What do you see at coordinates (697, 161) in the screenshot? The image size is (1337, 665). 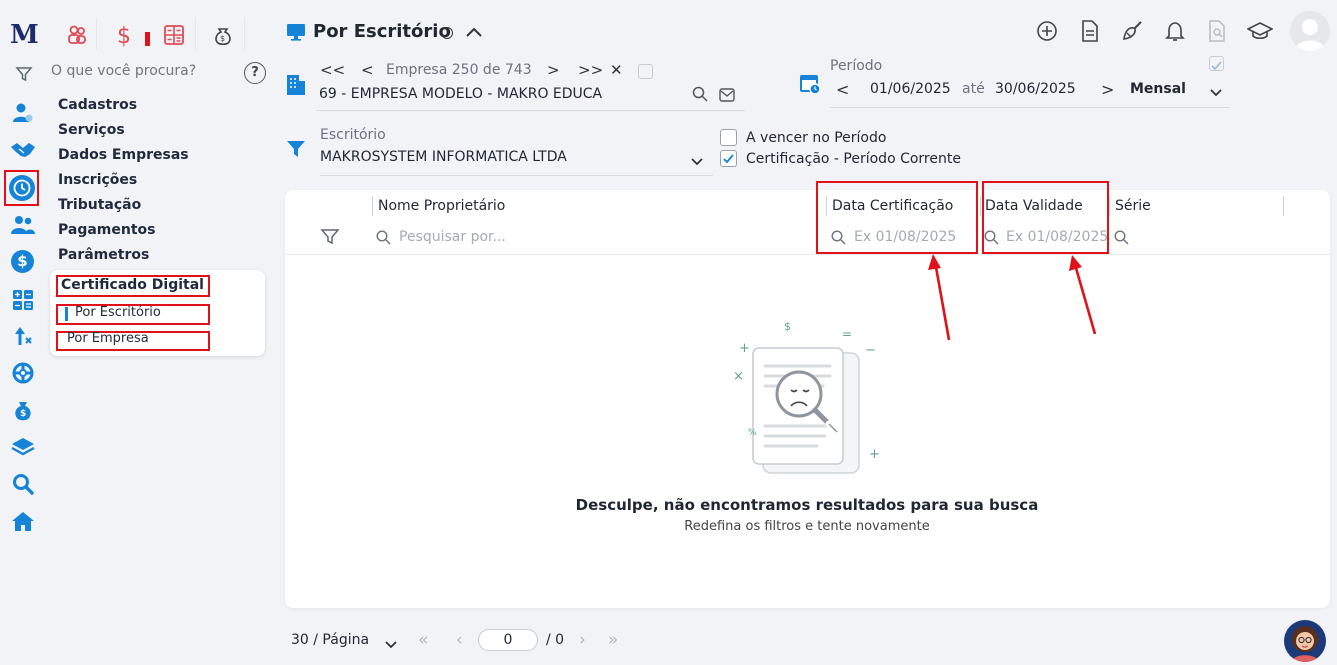 I see `office-chevron-icon` at bounding box center [697, 161].